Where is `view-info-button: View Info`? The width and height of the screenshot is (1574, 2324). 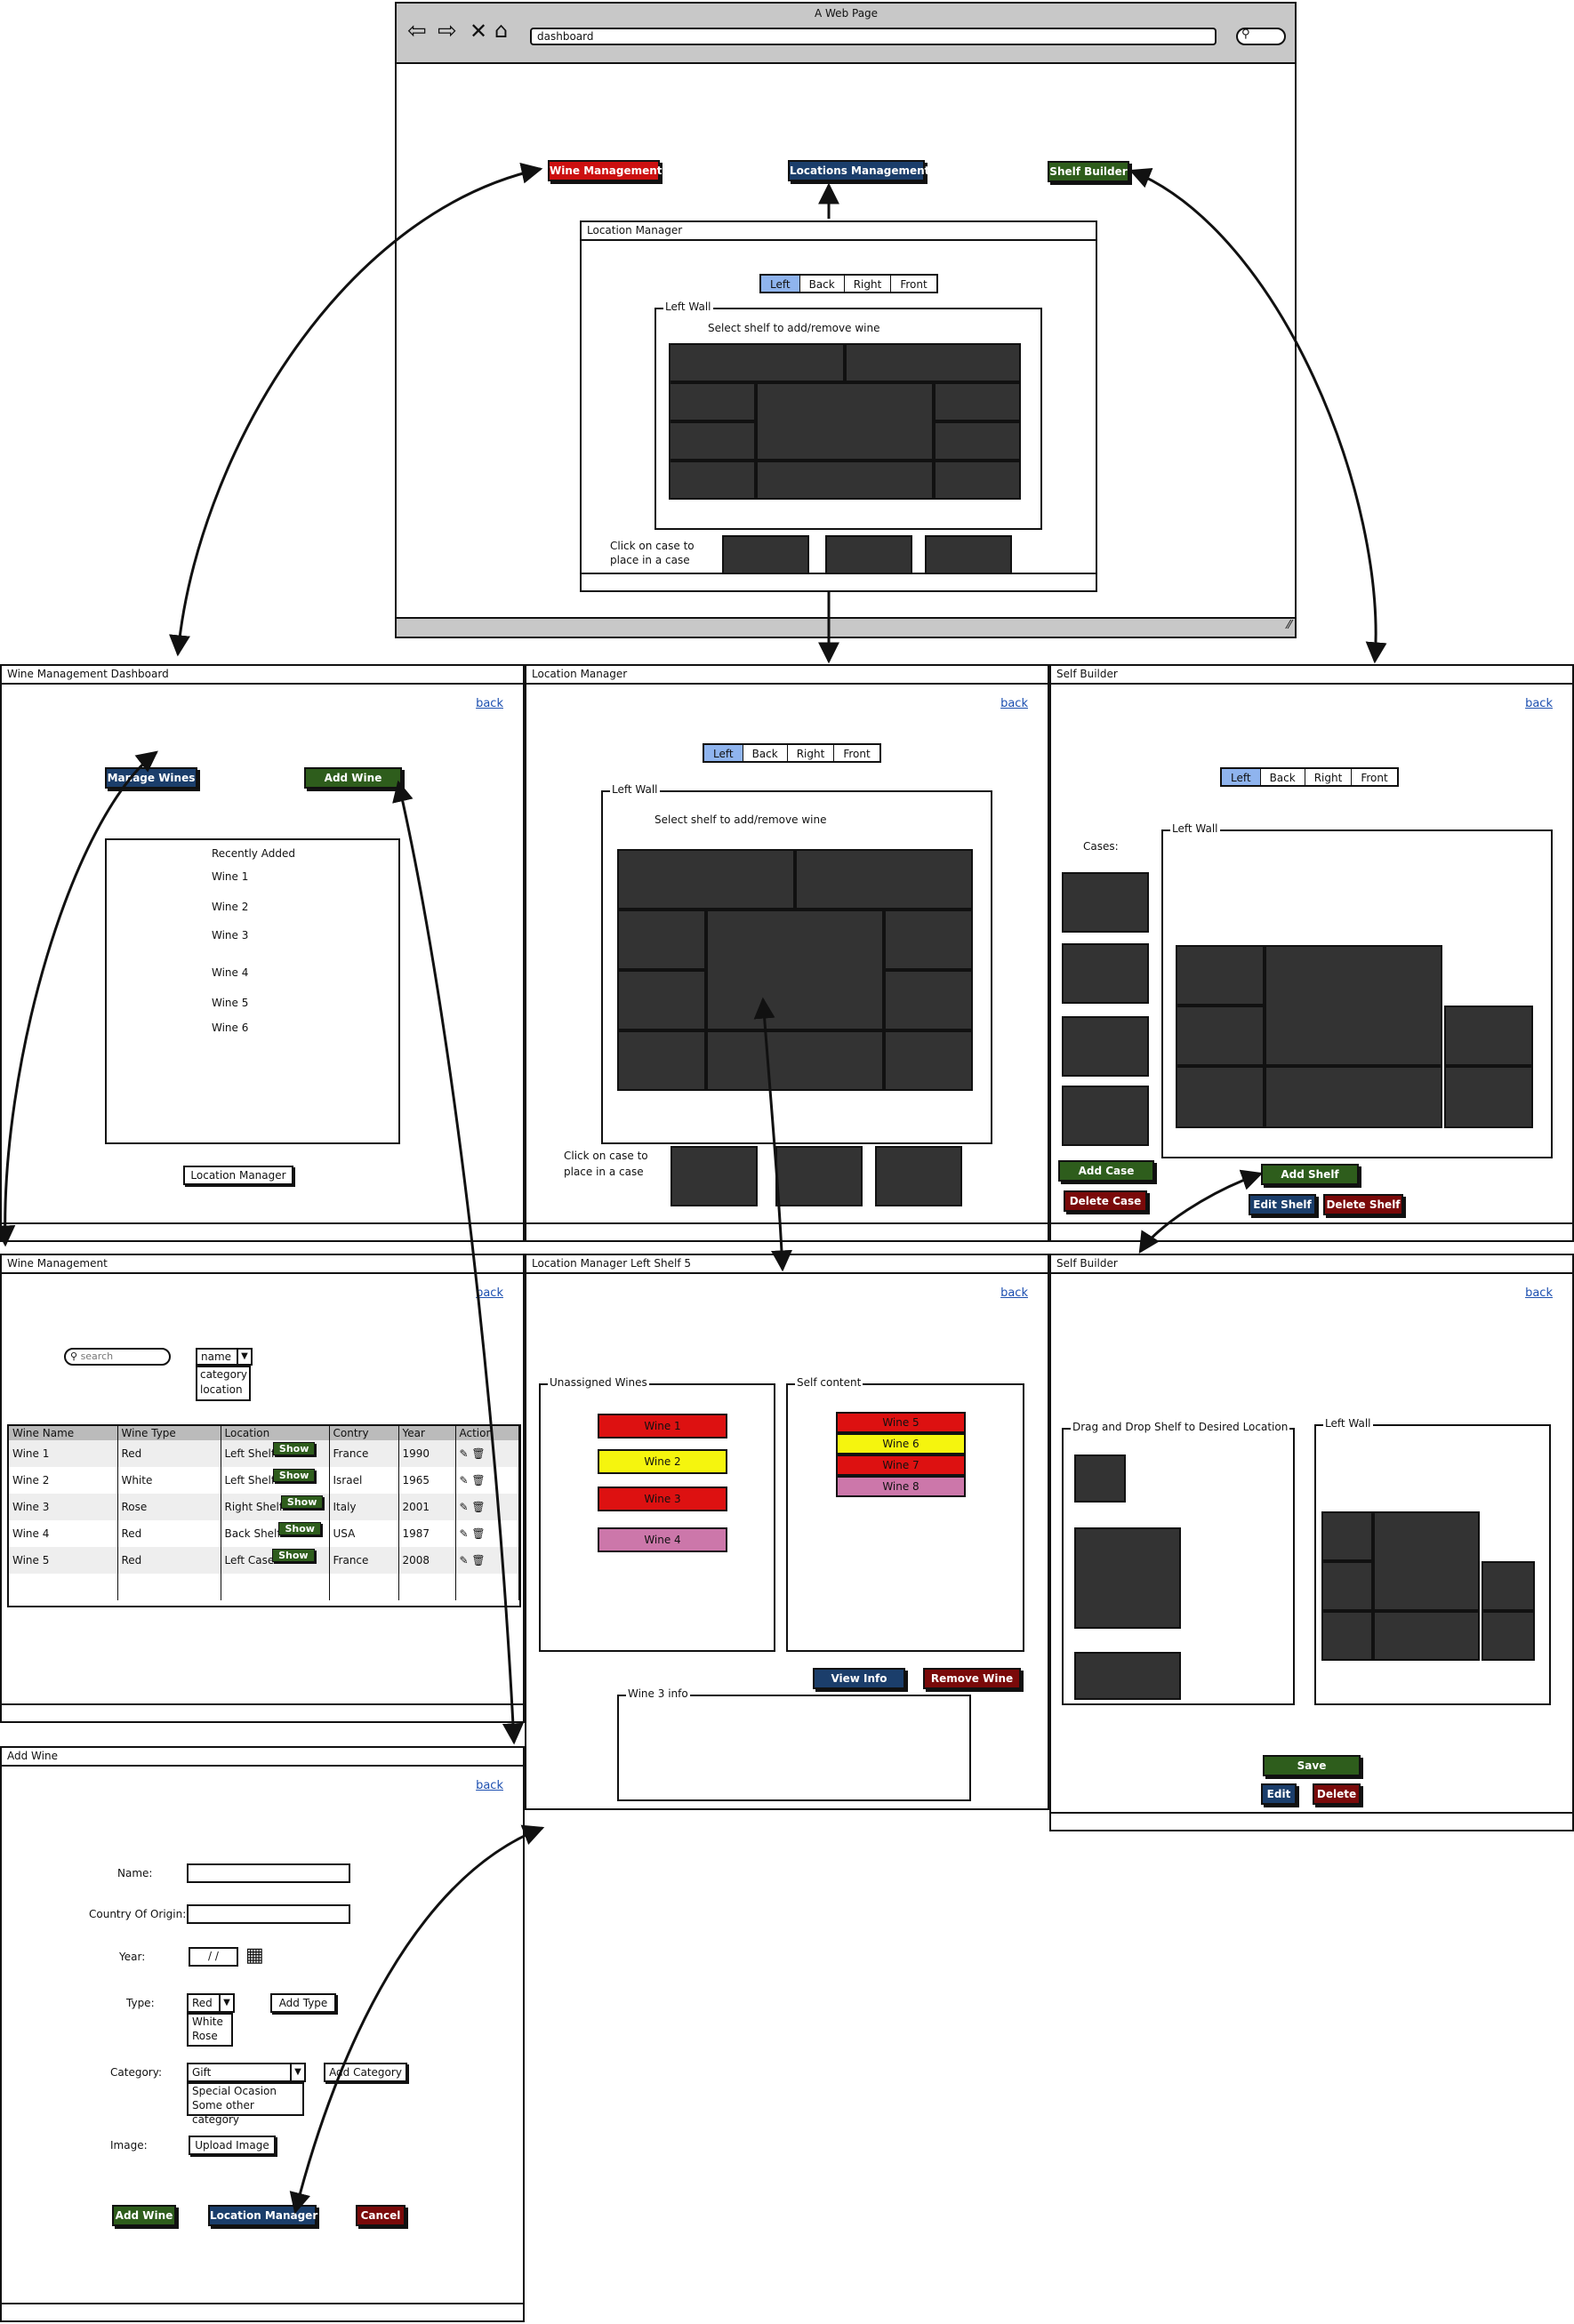
view-info-button: View Info is located at coordinates (859, 1678).